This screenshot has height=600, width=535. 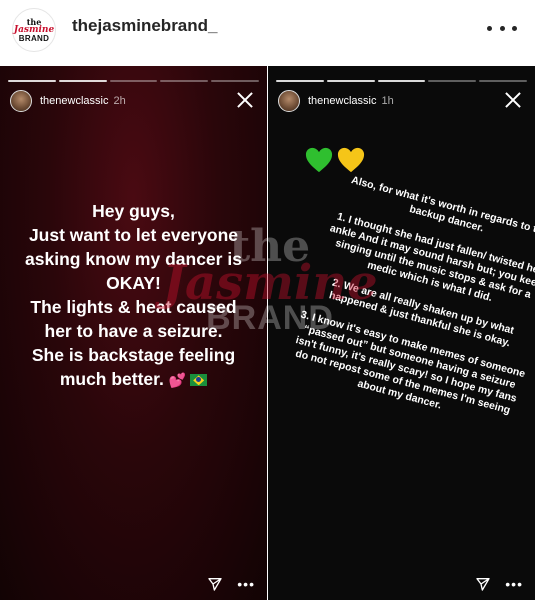 I want to click on story-line: much better., so click(x=111, y=379).